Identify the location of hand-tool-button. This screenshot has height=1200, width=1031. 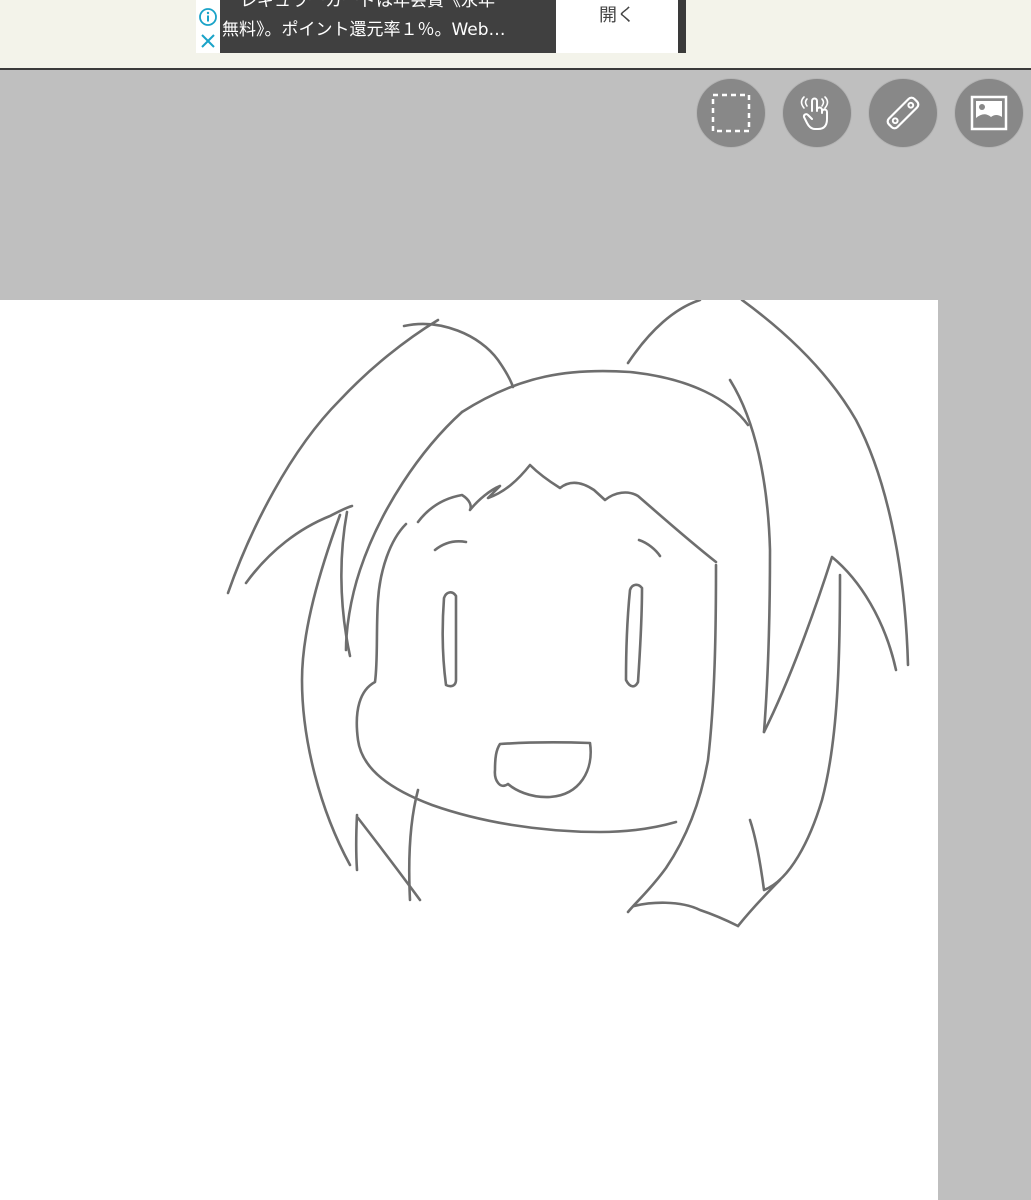
(817, 113).